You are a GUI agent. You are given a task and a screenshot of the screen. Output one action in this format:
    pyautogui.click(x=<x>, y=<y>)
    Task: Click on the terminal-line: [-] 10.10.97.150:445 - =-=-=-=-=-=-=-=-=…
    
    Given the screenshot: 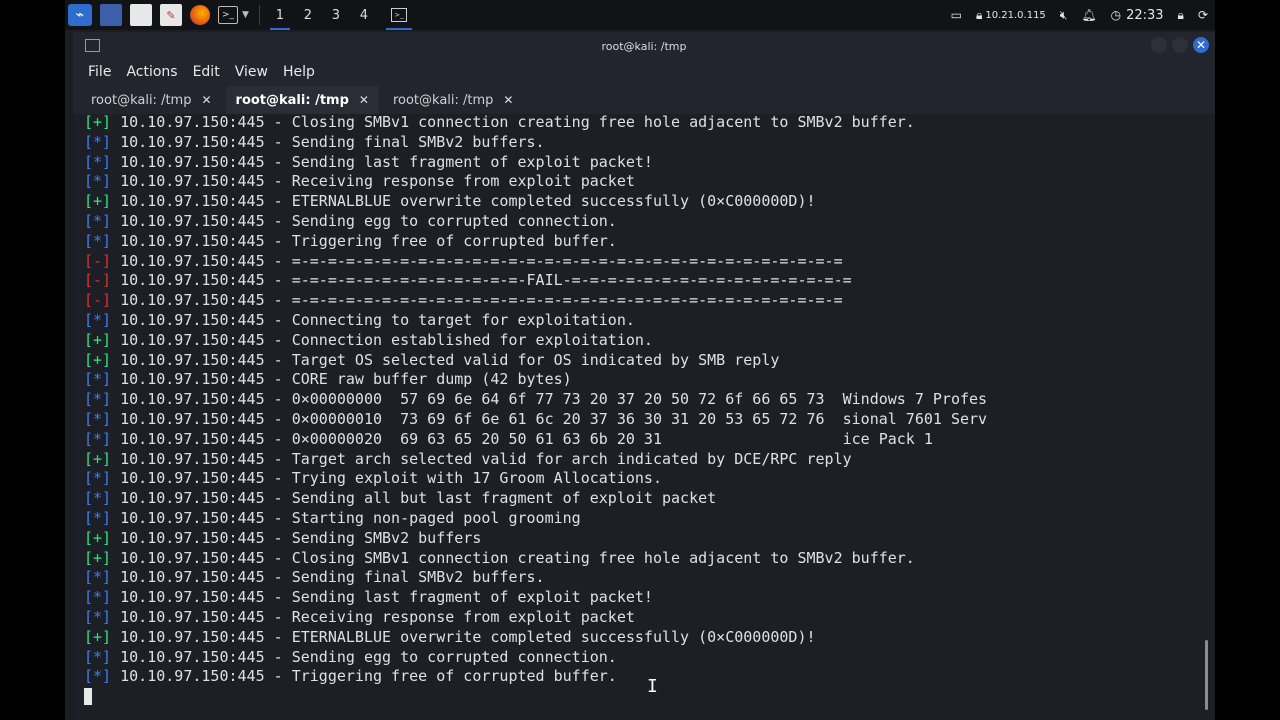 What is the action you would take?
    pyautogui.click(x=463, y=300)
    